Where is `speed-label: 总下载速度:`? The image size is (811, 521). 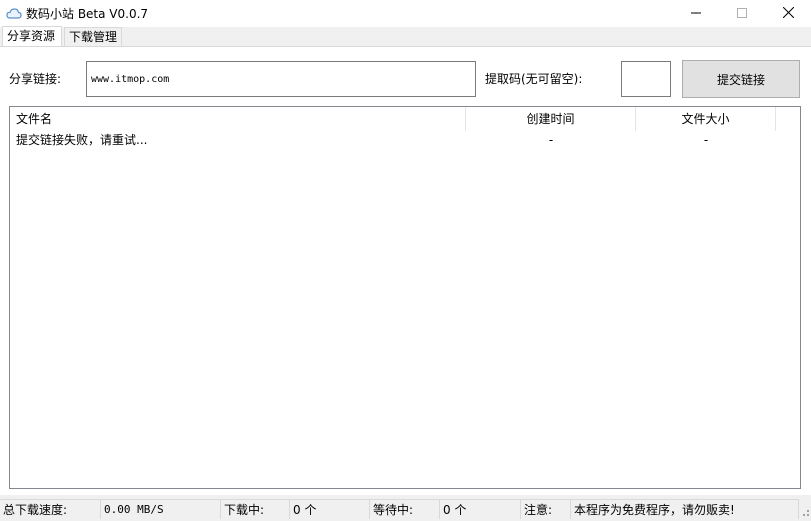 speed-label: 总下载速度: is located at coordinates (50, 509).